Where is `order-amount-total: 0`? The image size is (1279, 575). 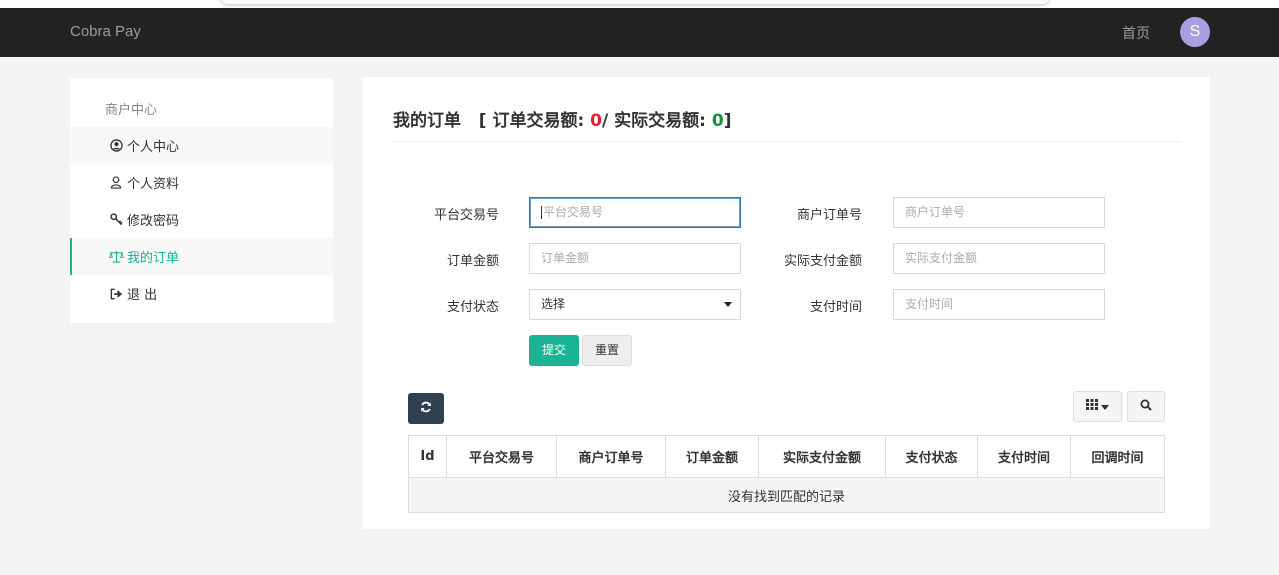
order-amount-total: 0 is located at coordinates (596, 121).